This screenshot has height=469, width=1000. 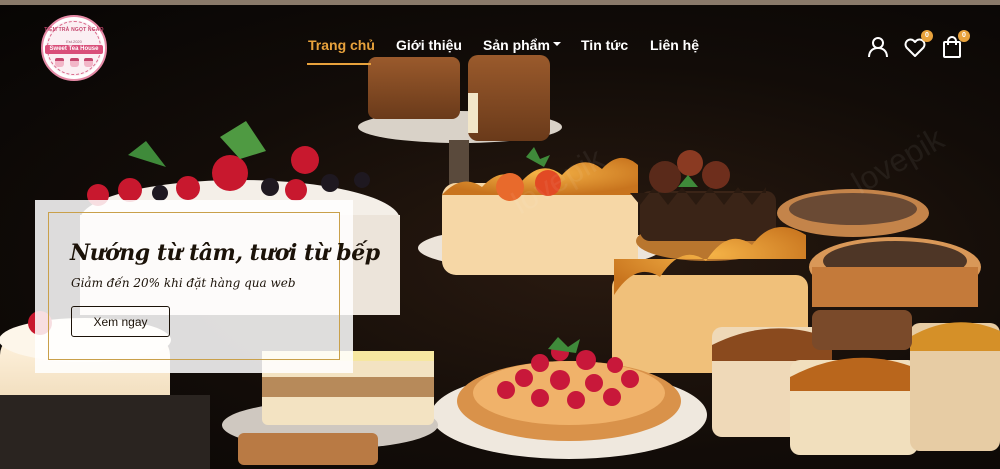 What do you see at coordinates (183, 283) in the screenshot?
I see `banner-subtitle: Giảm đến 20% khi đặt hàng qua web` at bounding box center [183, 283].